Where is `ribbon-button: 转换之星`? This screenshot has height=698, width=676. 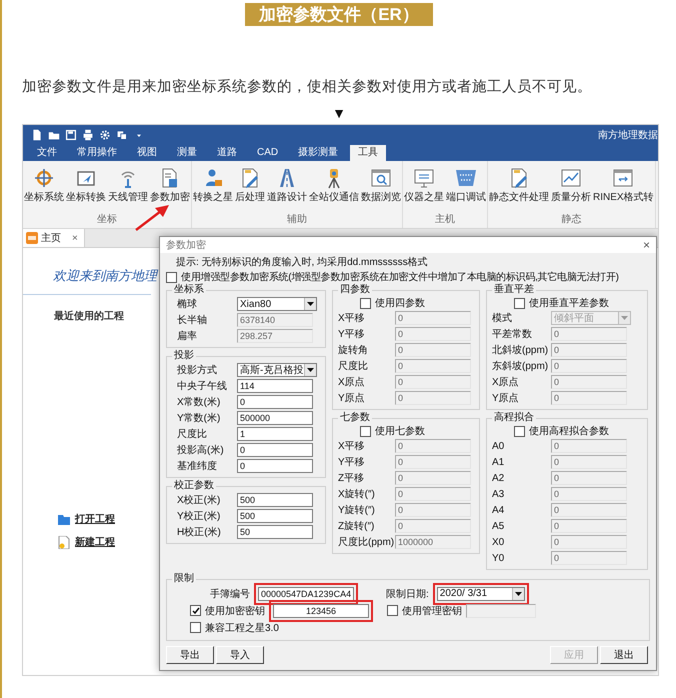
ribbon-button: 转换之星 is located at coordinates (213, 185).